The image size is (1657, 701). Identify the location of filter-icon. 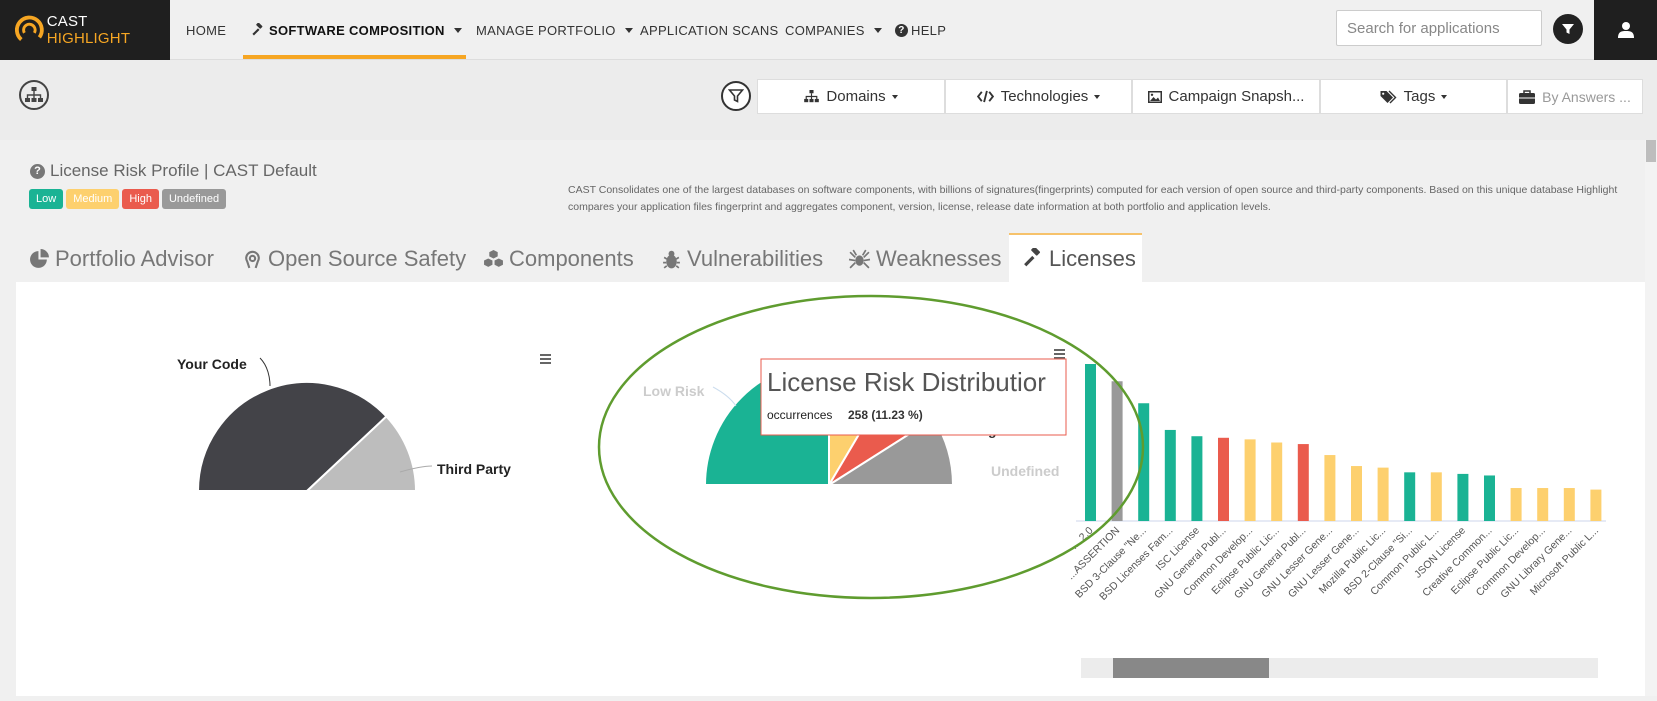
(736, 96).